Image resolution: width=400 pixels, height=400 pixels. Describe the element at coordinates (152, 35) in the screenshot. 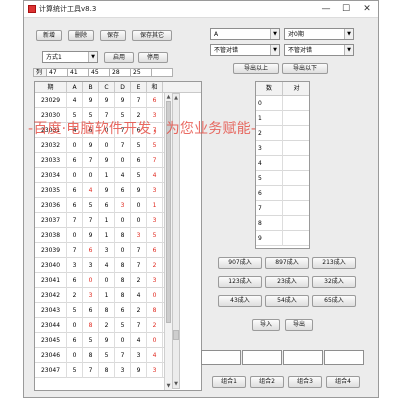

I see `save-other-button: 保存其它` at that location.